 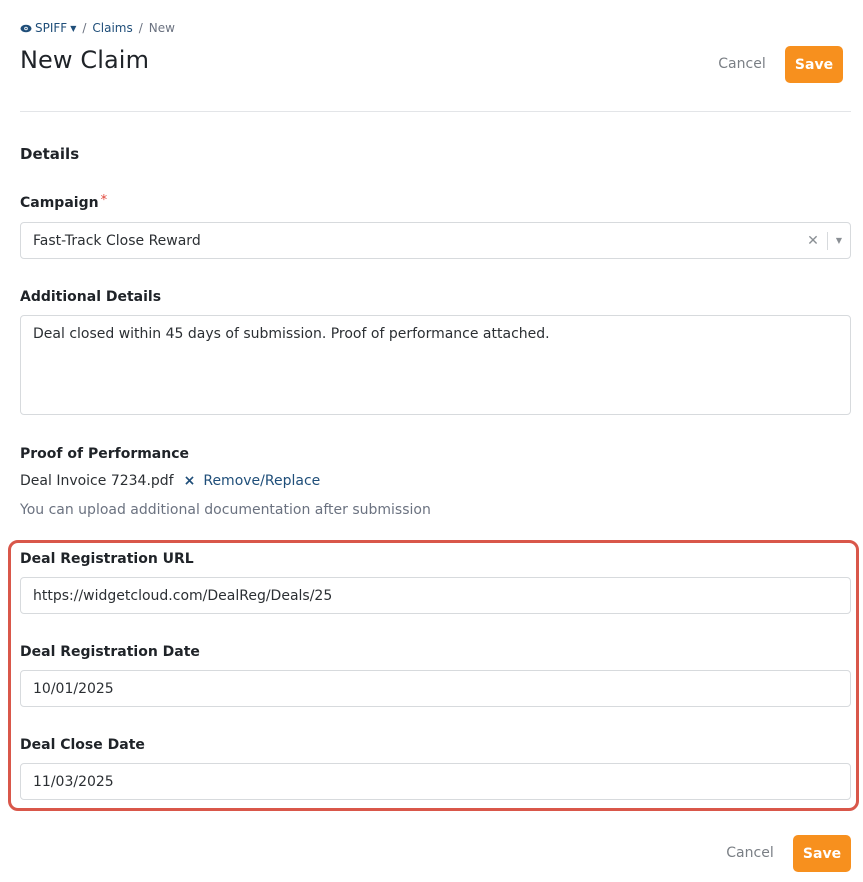 I want to click on deal-registration-date-label: Deal Registration Date, so click(x=110, y=652).